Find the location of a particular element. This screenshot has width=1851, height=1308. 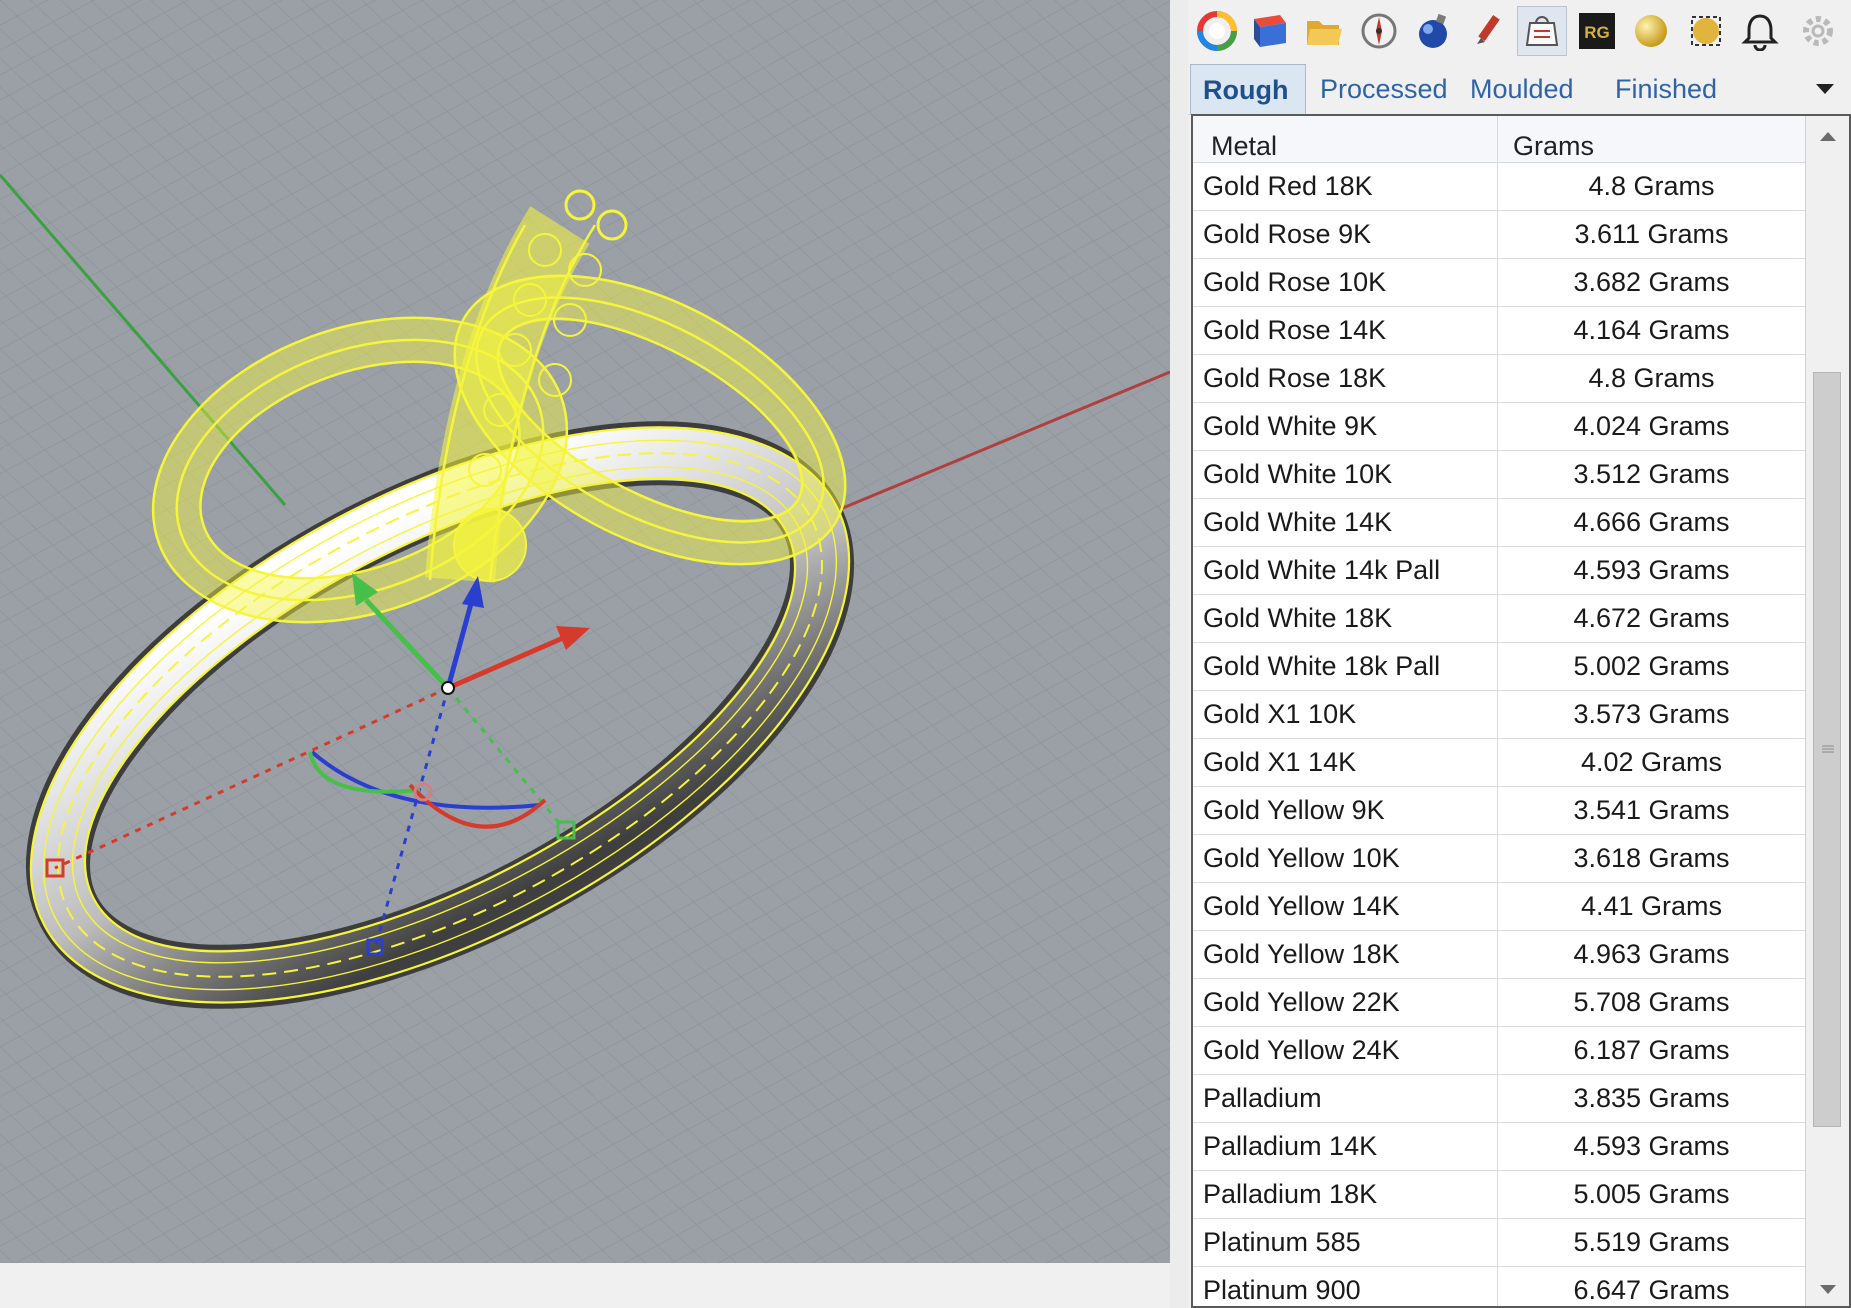

table-row: Gold Rose 14K 4.164 Grams is located at coordinates (1499, 331).